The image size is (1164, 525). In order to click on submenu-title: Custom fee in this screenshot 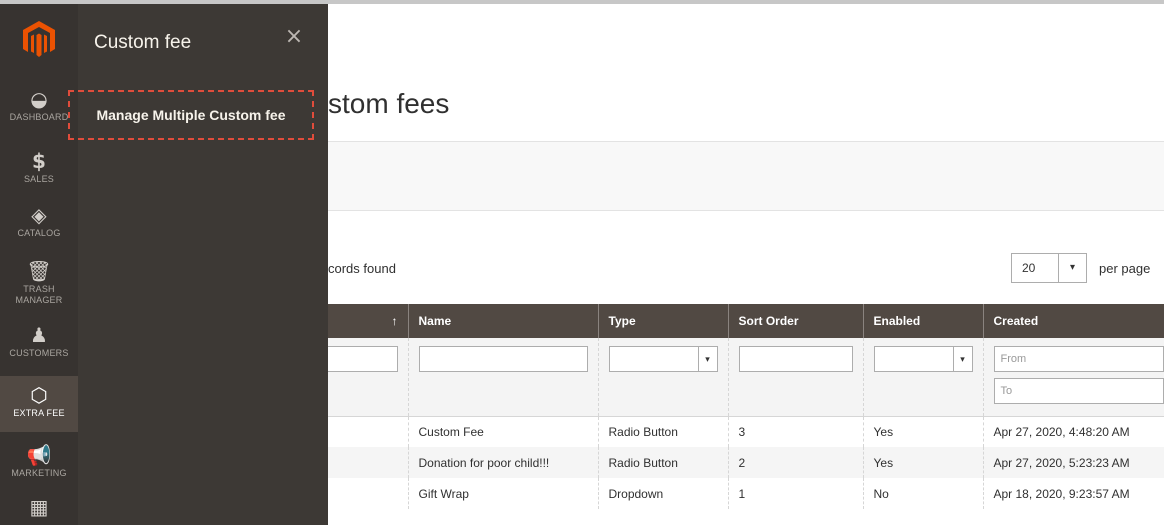, I will do `click(143, 42)`.